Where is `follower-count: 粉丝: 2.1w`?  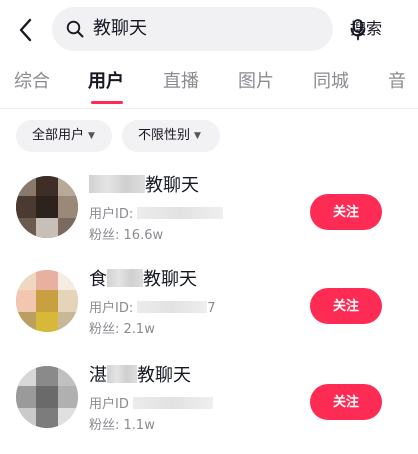
follower-count: 粉丝: 2.1w is located at coordinates (122, 329).